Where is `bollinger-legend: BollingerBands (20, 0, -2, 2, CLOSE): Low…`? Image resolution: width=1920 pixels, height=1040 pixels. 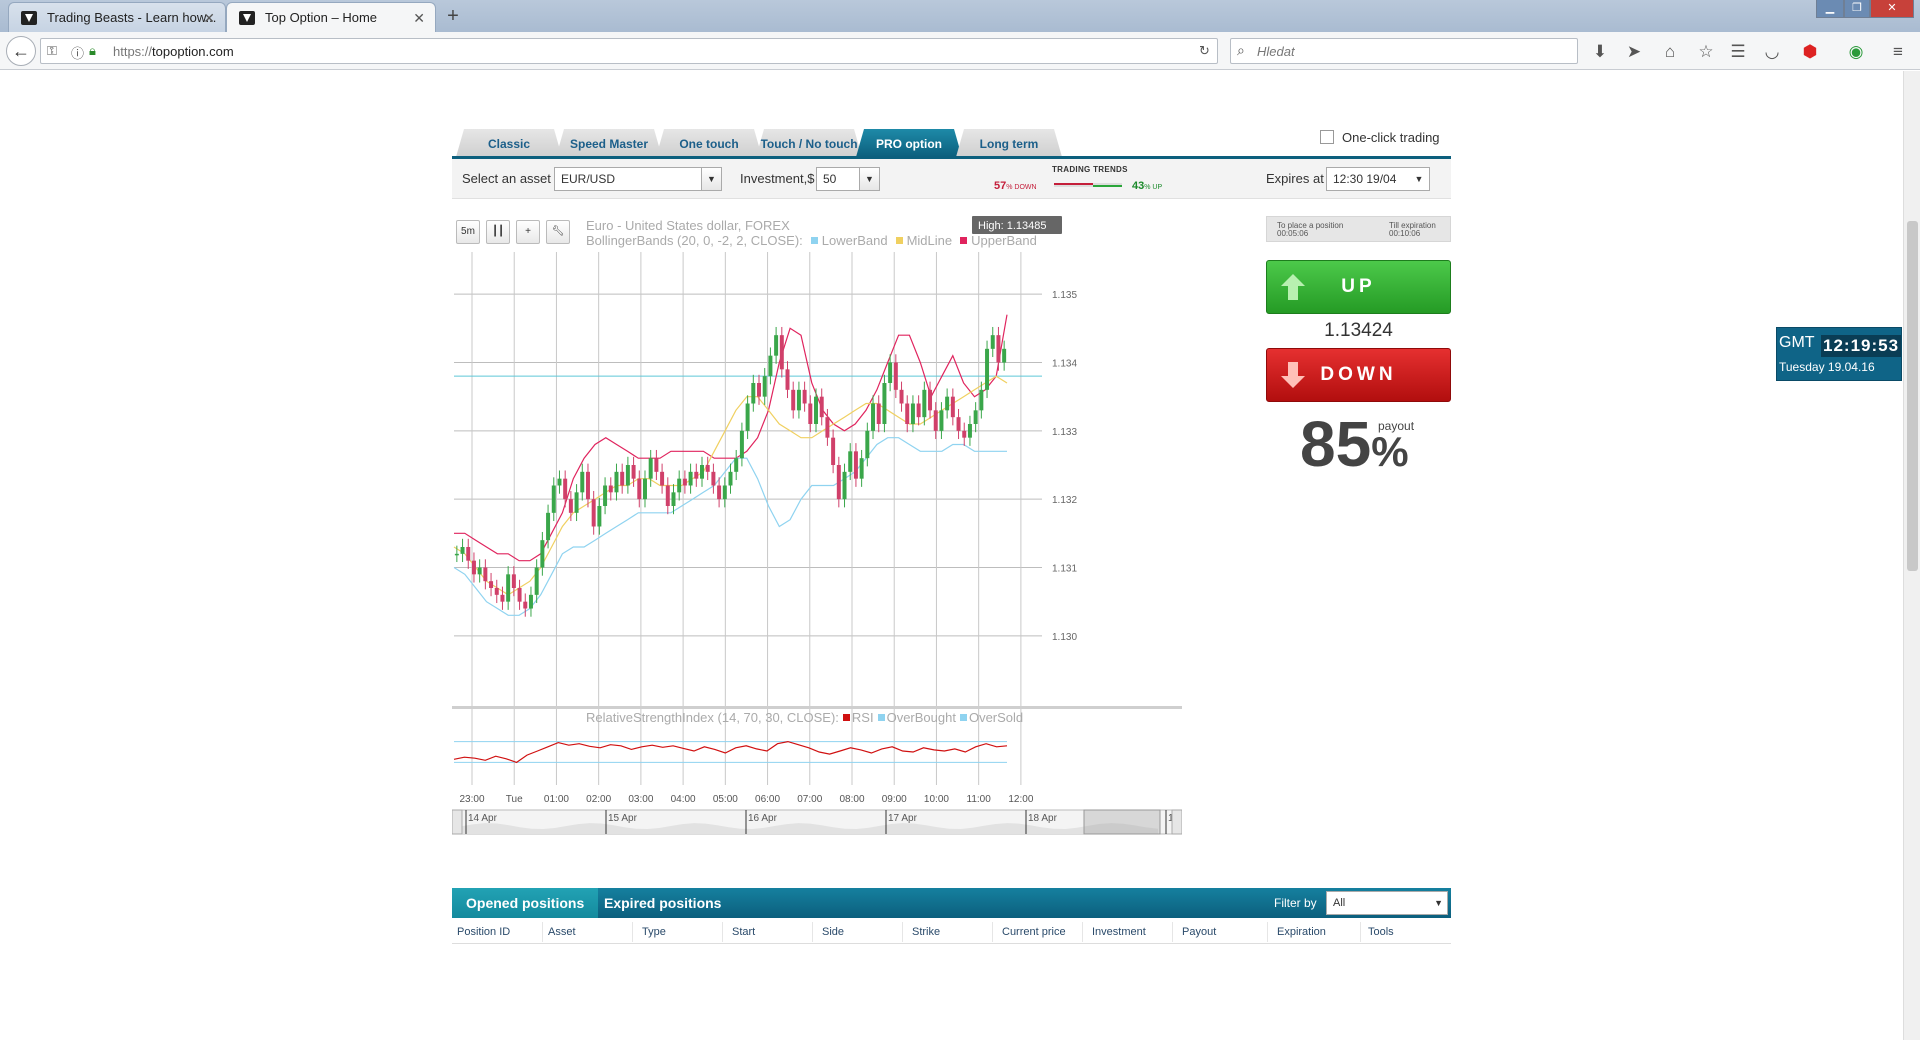
bollinger-legend: BollingerBands (20, 0, -2, 2, CLOSE): Low… is located at coordinates (811, 240).